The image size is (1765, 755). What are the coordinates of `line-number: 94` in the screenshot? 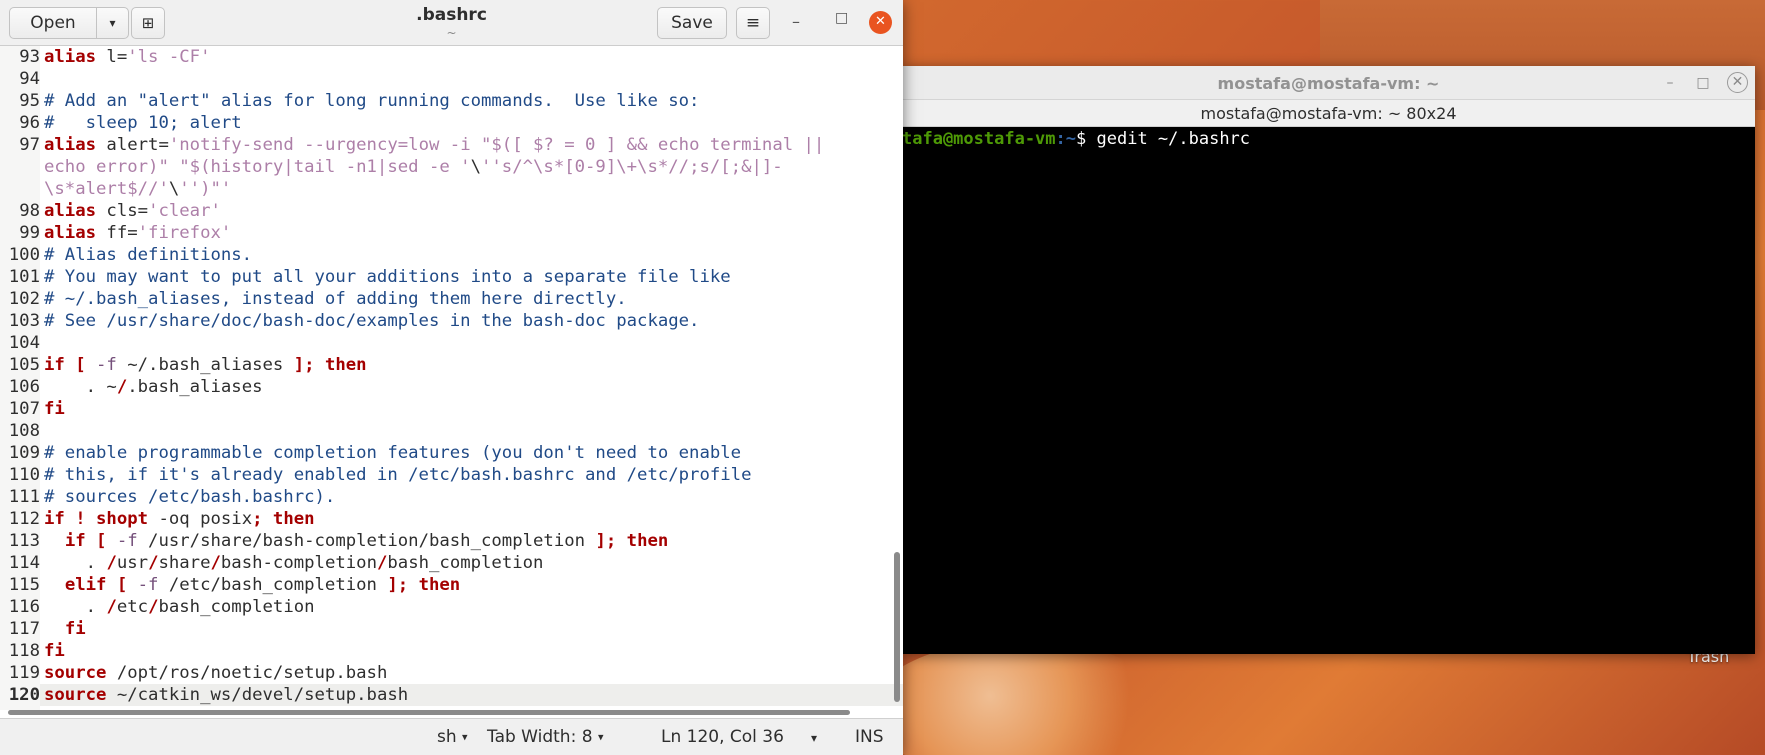 It's located at (20, 79).